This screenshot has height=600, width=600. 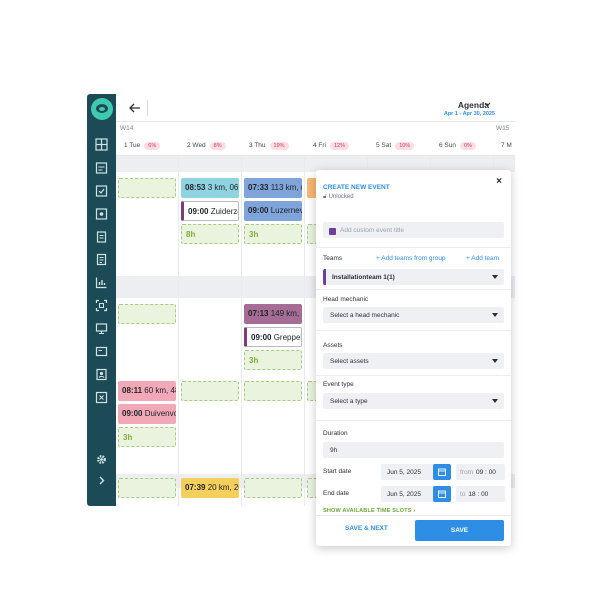 I want to click on assets-label: Assets, so click(x=333, y=345).